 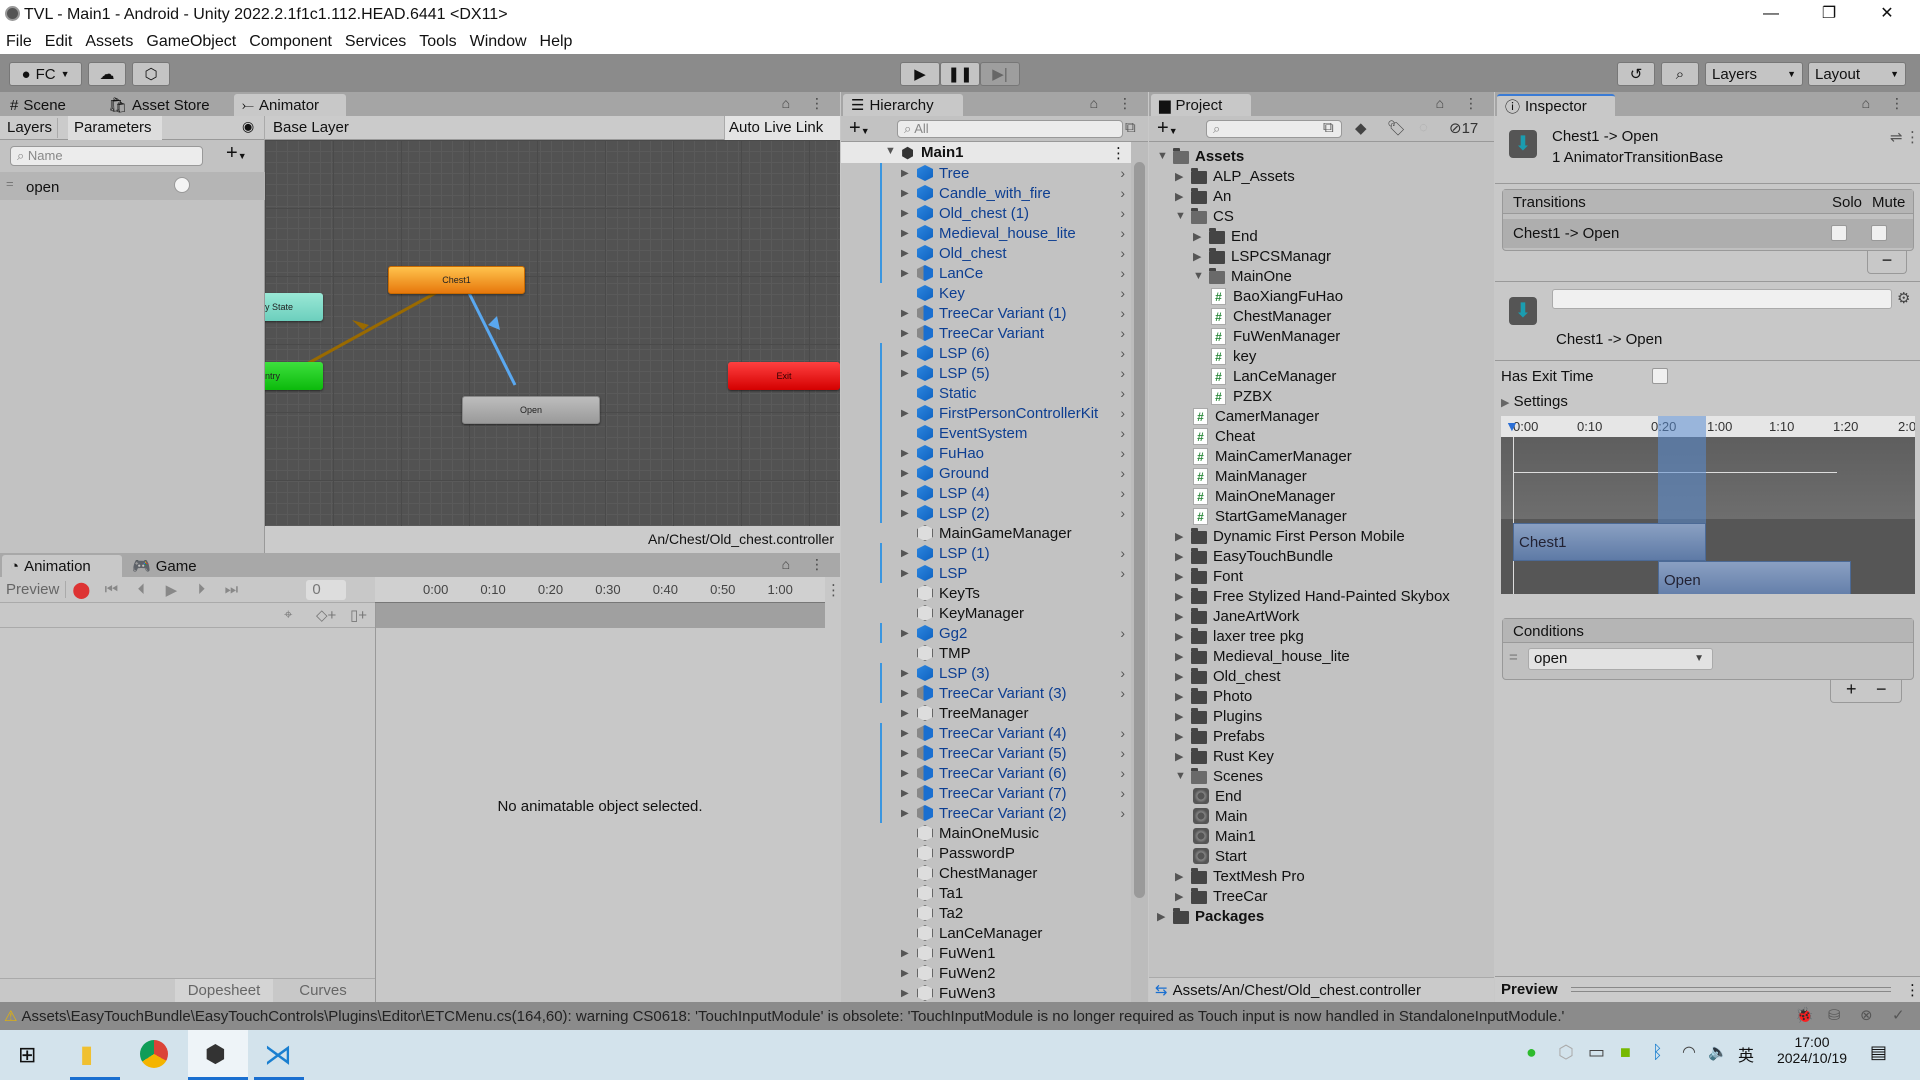 I want to click on hierarchy-item: ▶ FirstPersonControllerKit ›, so click(x=986, y=413).